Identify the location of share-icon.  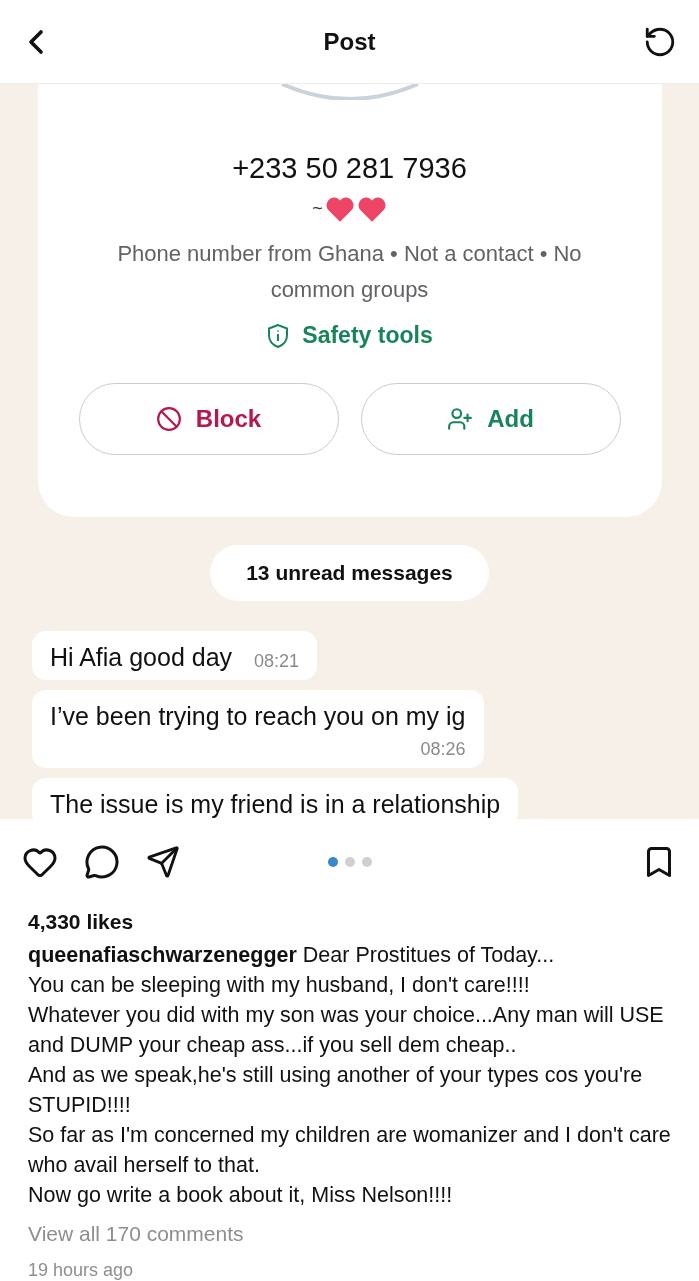
(163, 861).